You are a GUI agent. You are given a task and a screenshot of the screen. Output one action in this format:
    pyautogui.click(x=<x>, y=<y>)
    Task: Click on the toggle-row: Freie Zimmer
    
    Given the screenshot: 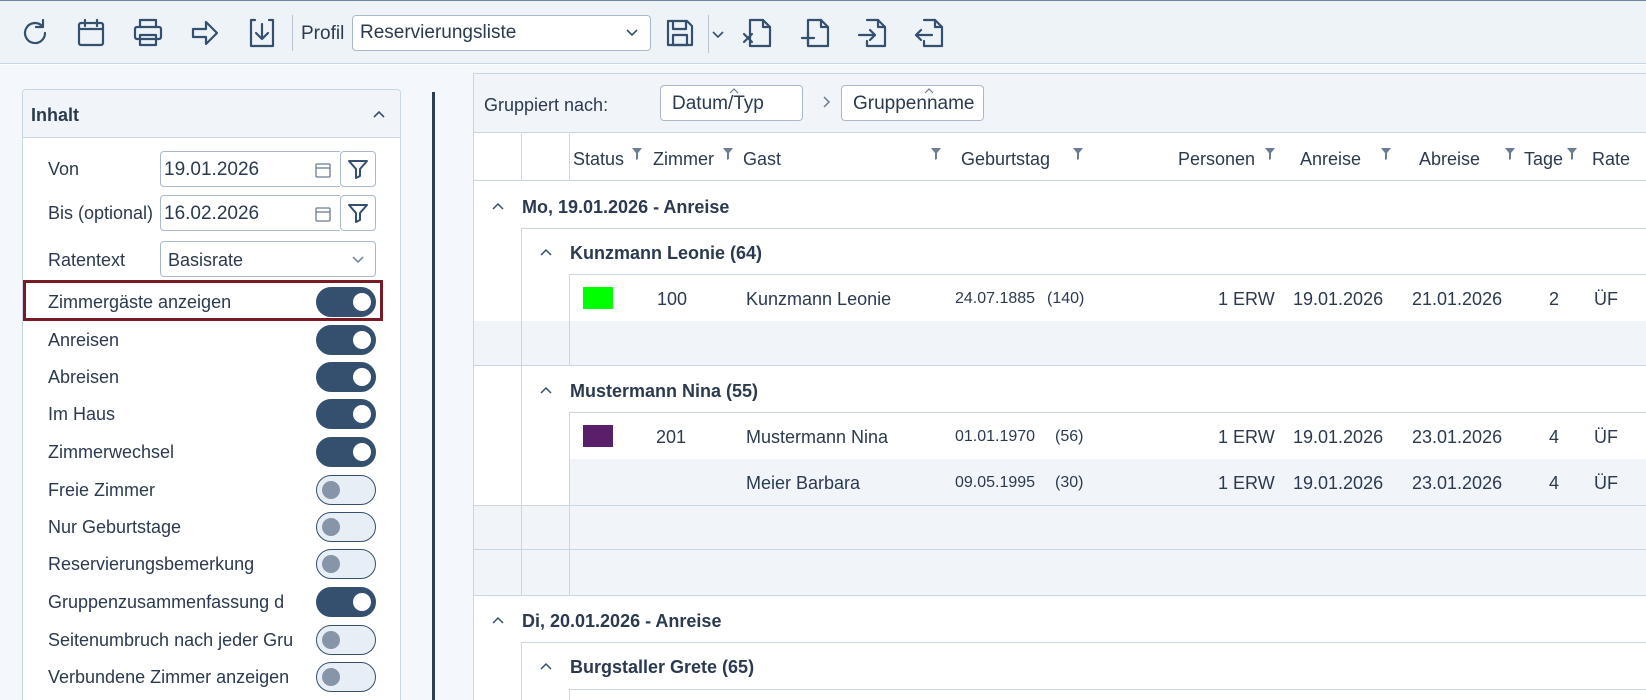 What is the action you would take?
    pyautogui.click(x=212, y=491)
    